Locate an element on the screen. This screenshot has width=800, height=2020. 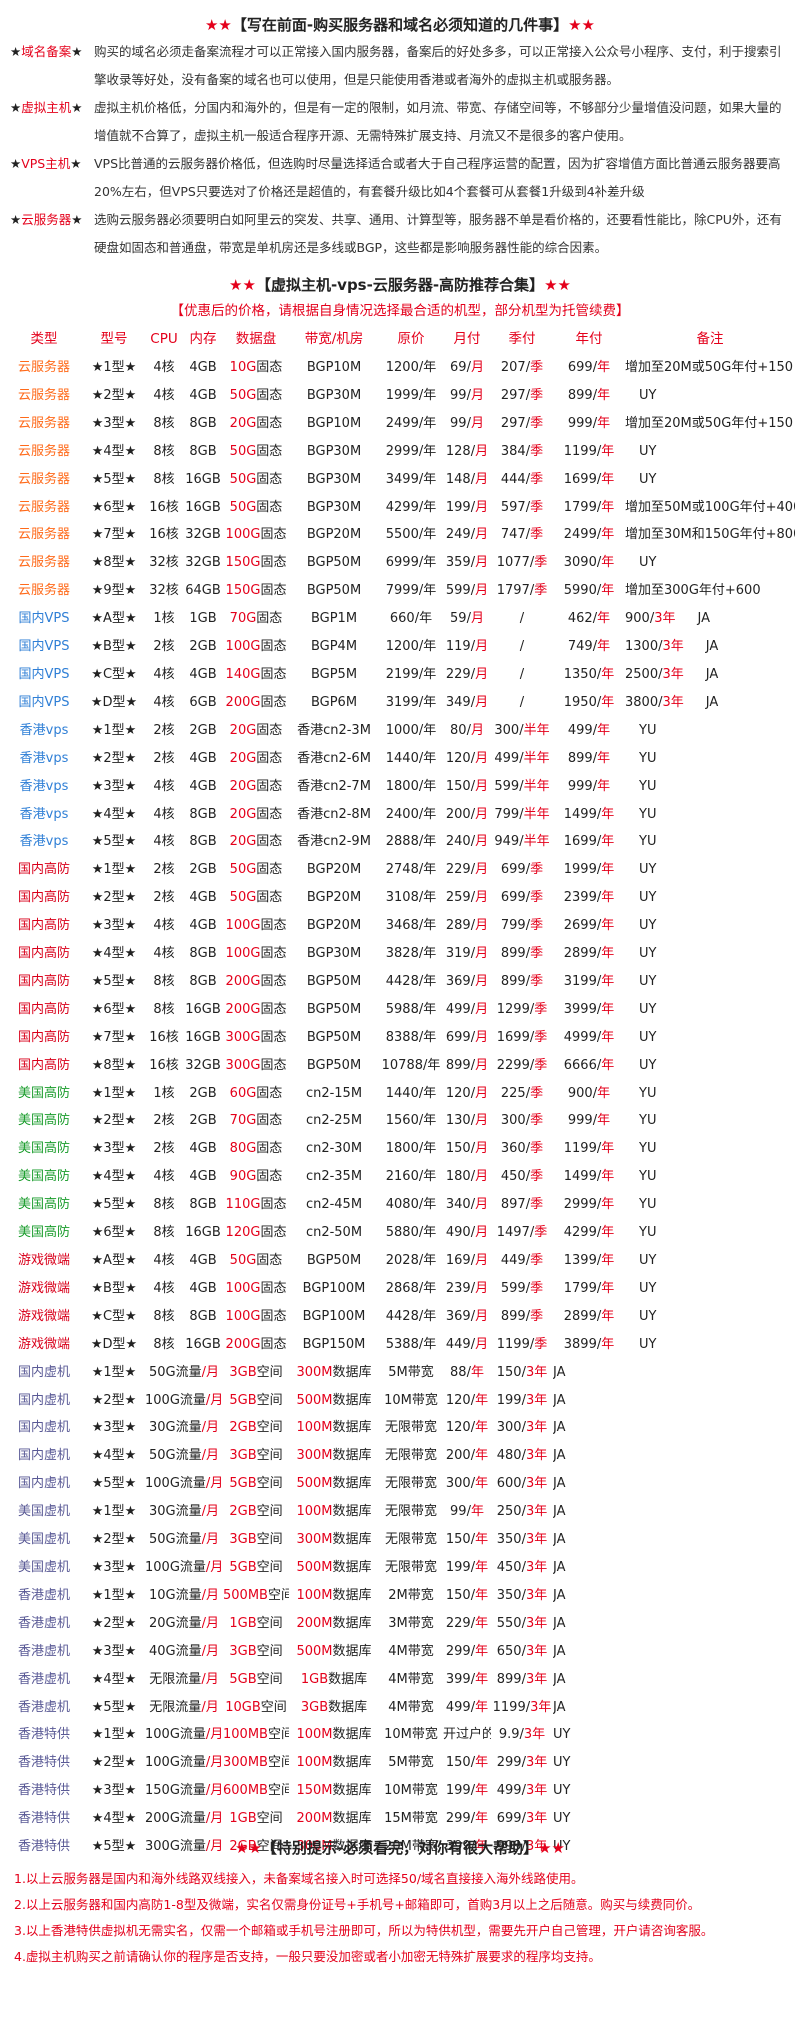
yearly-price: 1950/ is located at coordinates (582, 702).